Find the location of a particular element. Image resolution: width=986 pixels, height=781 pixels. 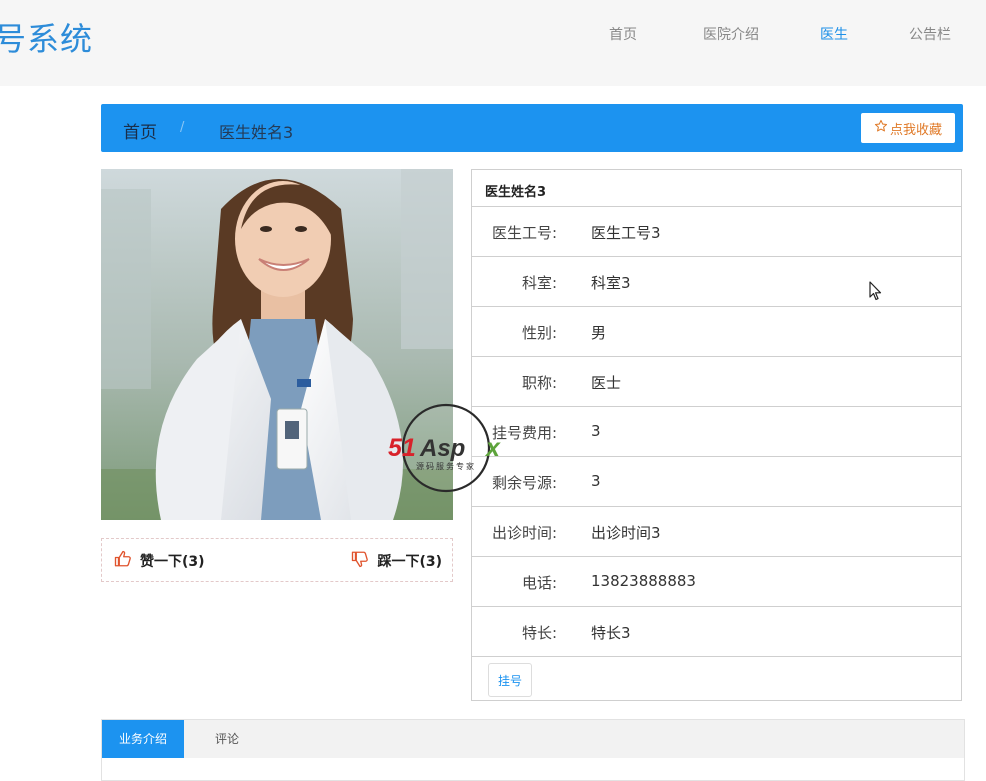

dislike-label: 踩一下(3) is located at coordinates (409, 562).